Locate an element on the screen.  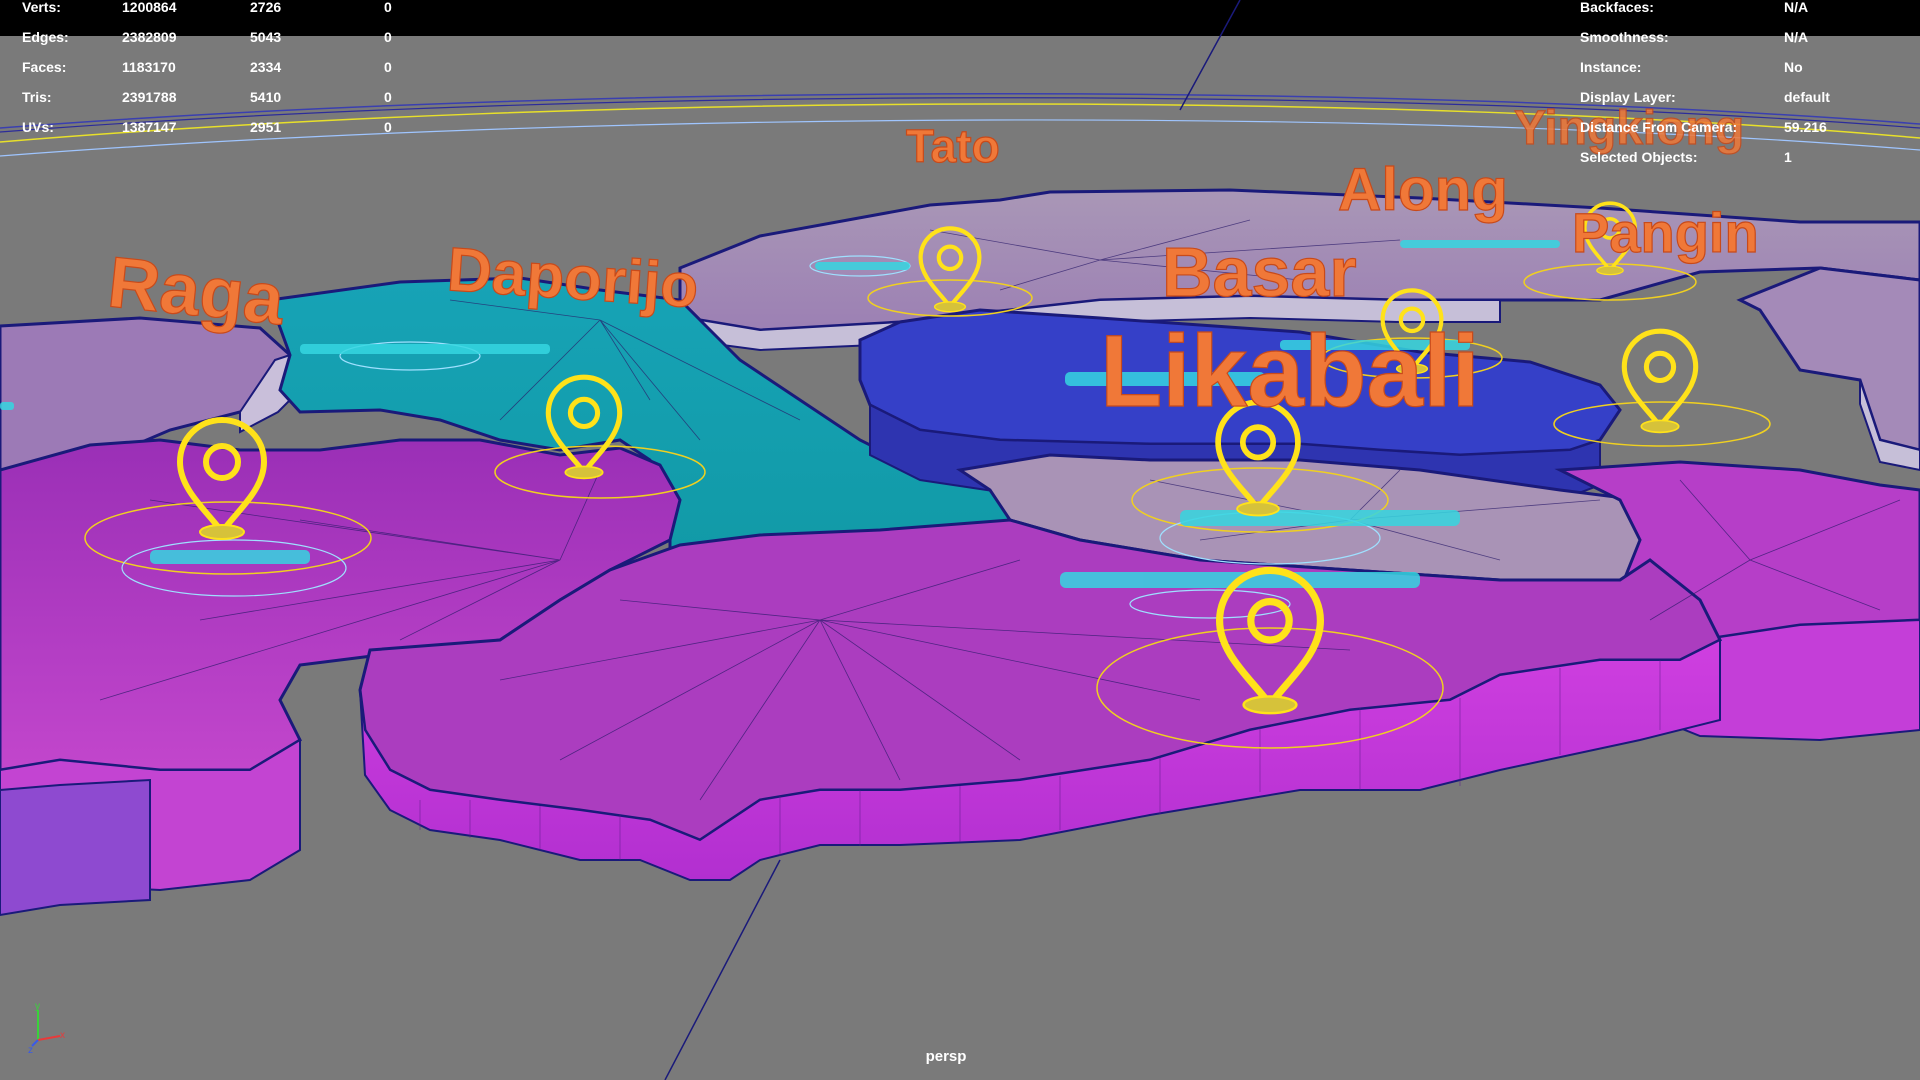
hud-stat-row: Edges: 2382809 5043 0 is located at coordinates (233, 37).